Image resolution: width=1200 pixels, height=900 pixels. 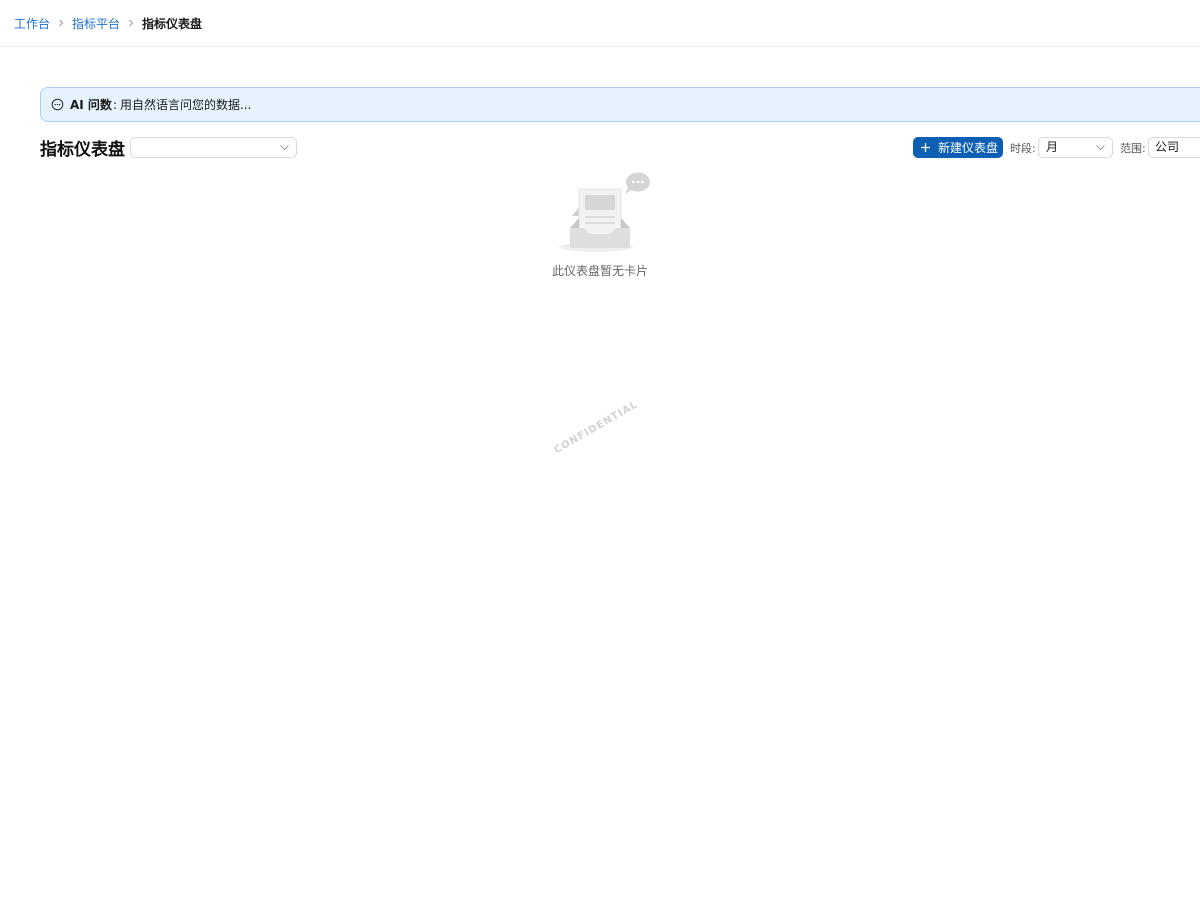 I want to click on new-dashboard-button: 新建仪表盘, so click(x=958, y=147).